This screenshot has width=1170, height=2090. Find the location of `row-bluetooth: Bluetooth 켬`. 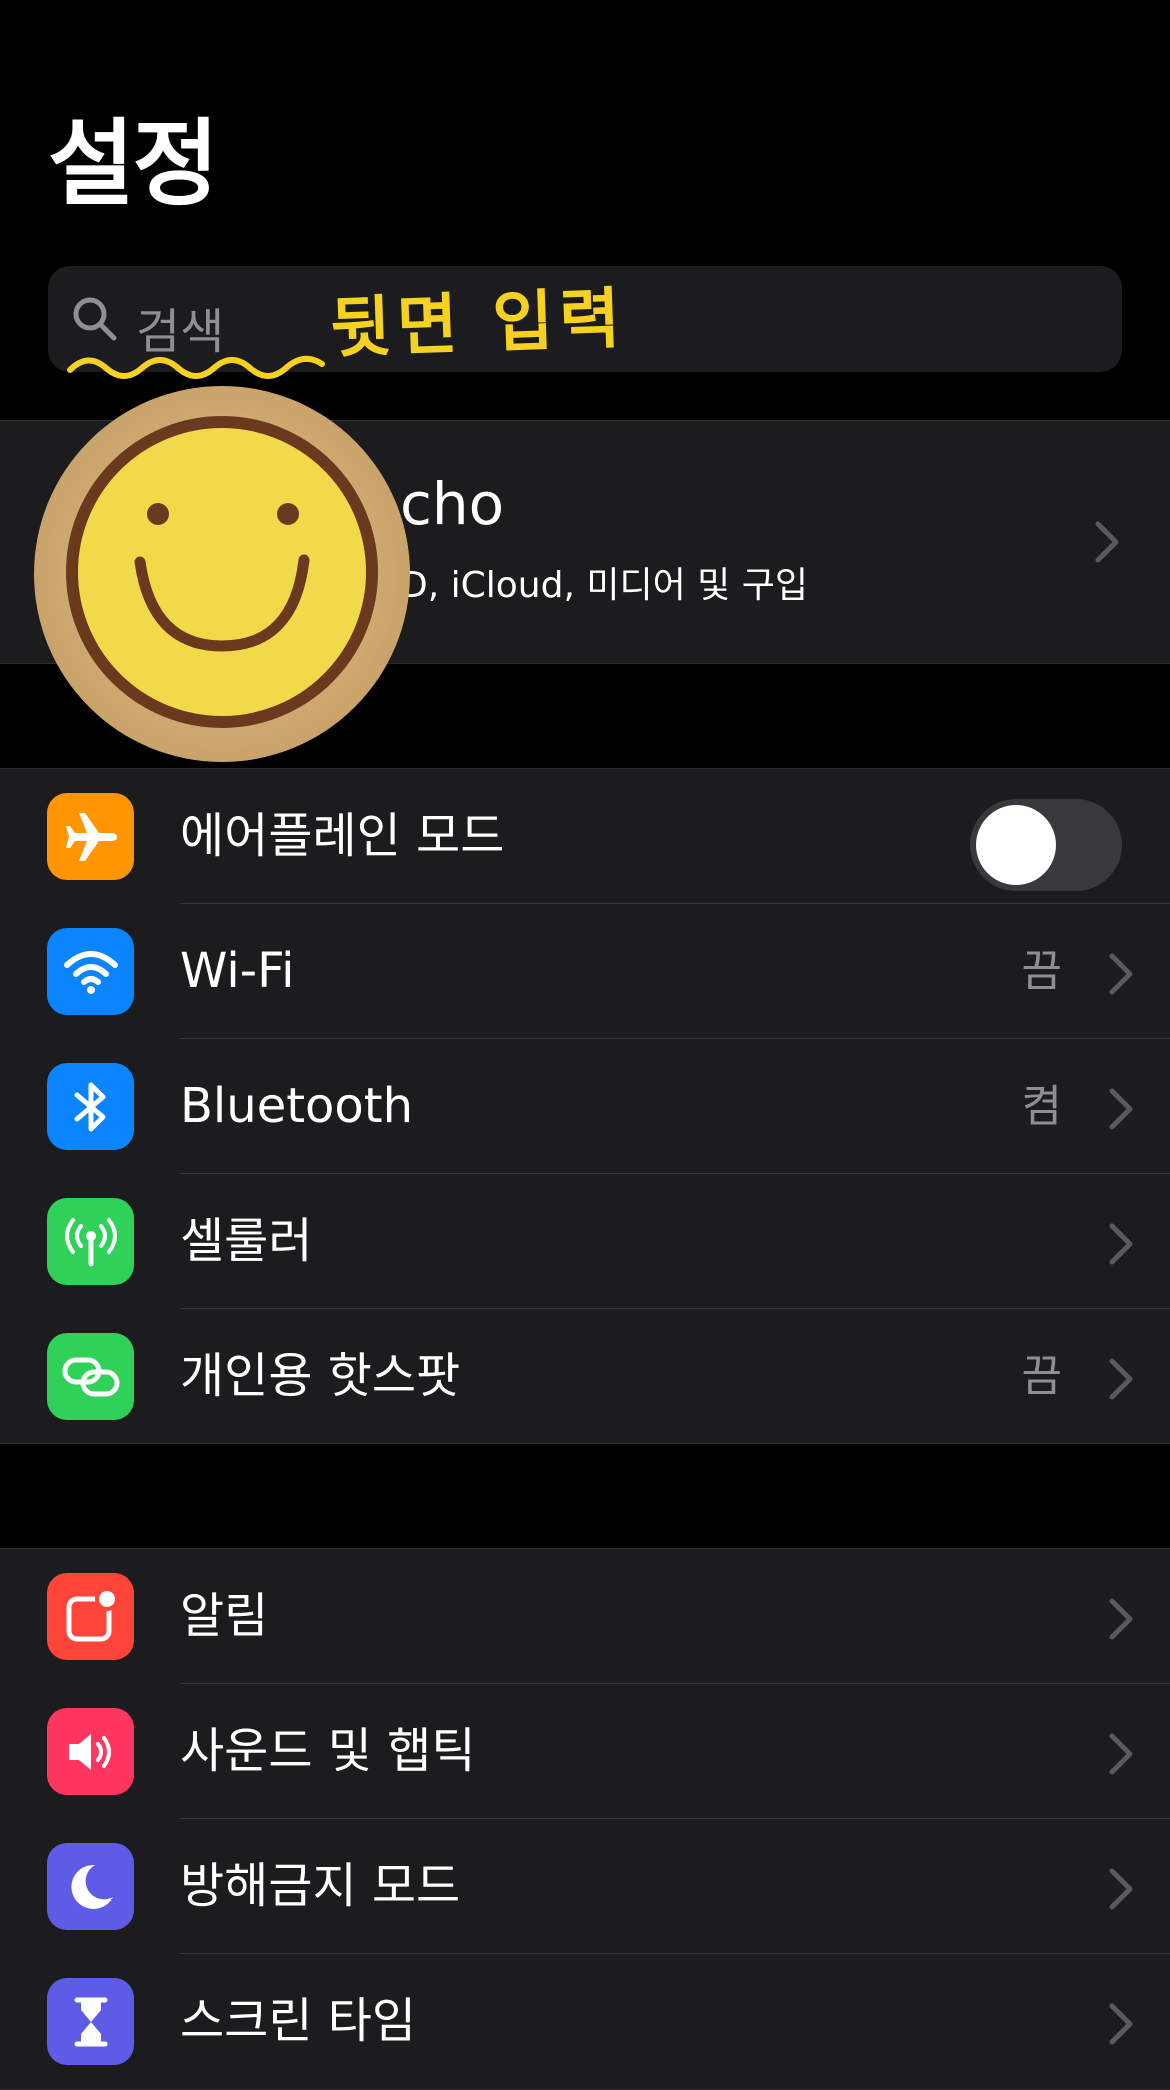

row-bluetooth: Bluetooth 켬 is located at coordinates (585, 1106).